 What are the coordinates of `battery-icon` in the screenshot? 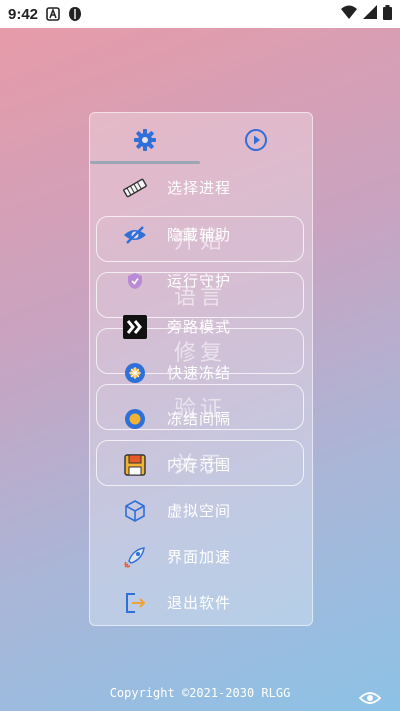 It's located at (387, 14).